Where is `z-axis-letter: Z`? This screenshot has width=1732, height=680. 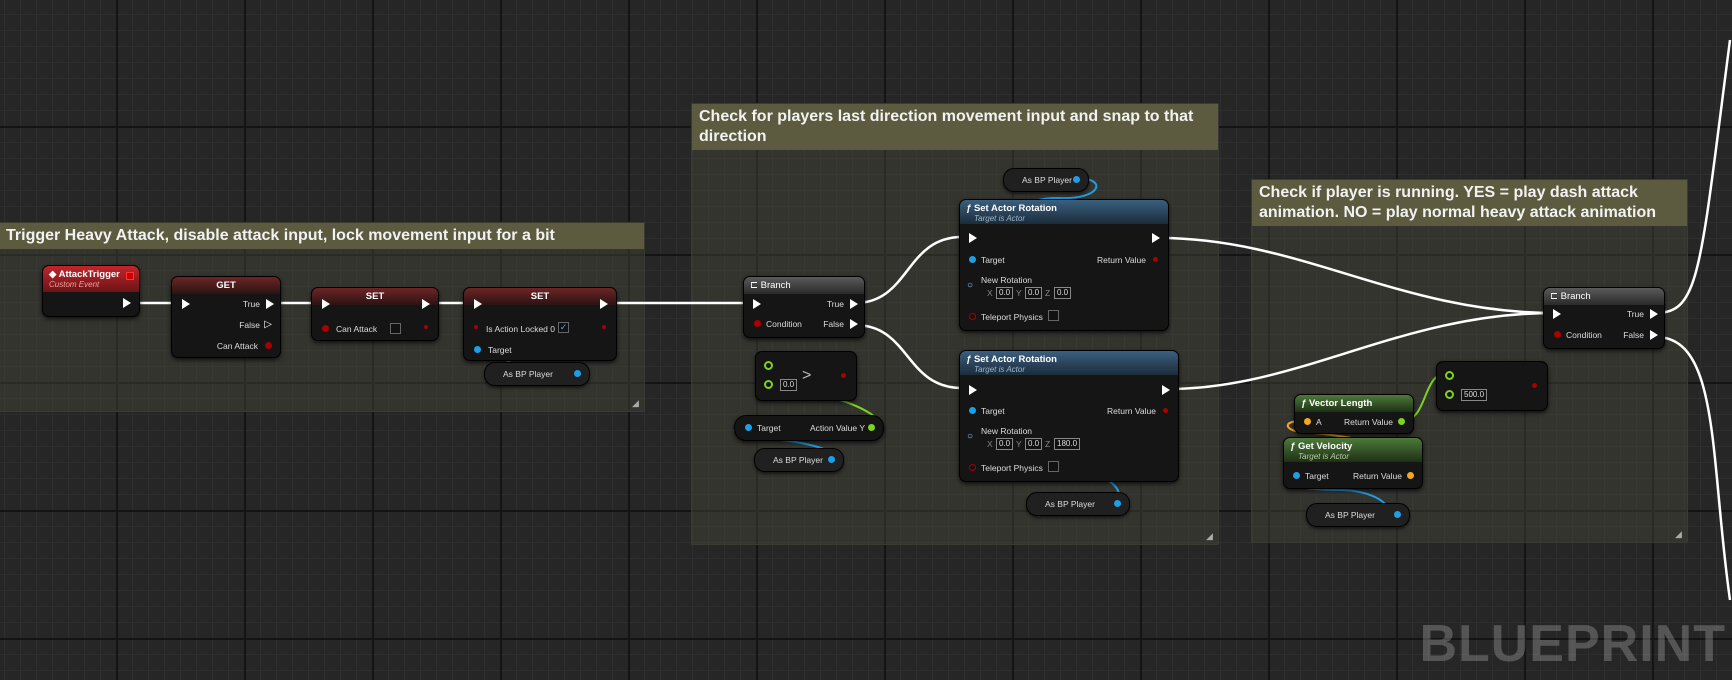 z-axis-letter: Z is located at coordinates (1048, 293).